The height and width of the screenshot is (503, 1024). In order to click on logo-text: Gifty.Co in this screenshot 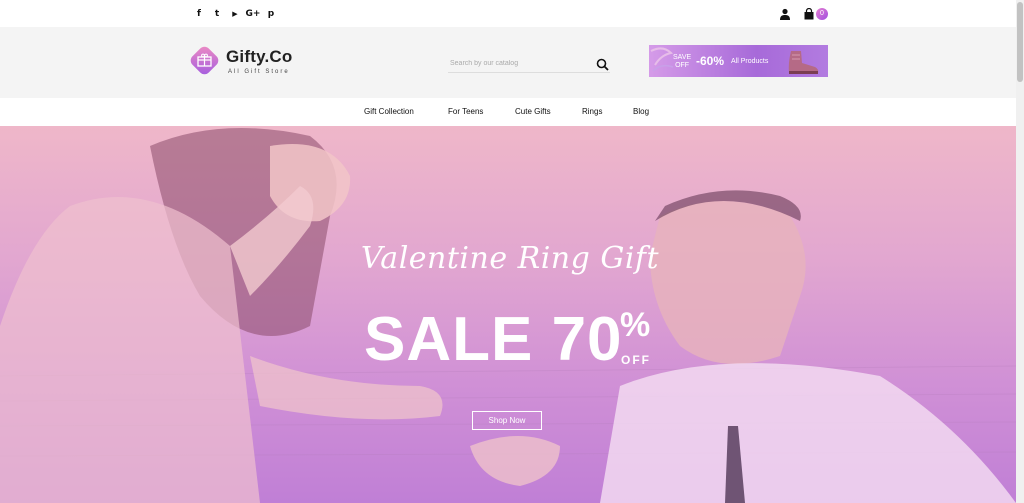, I will do `click(259, 57)`.